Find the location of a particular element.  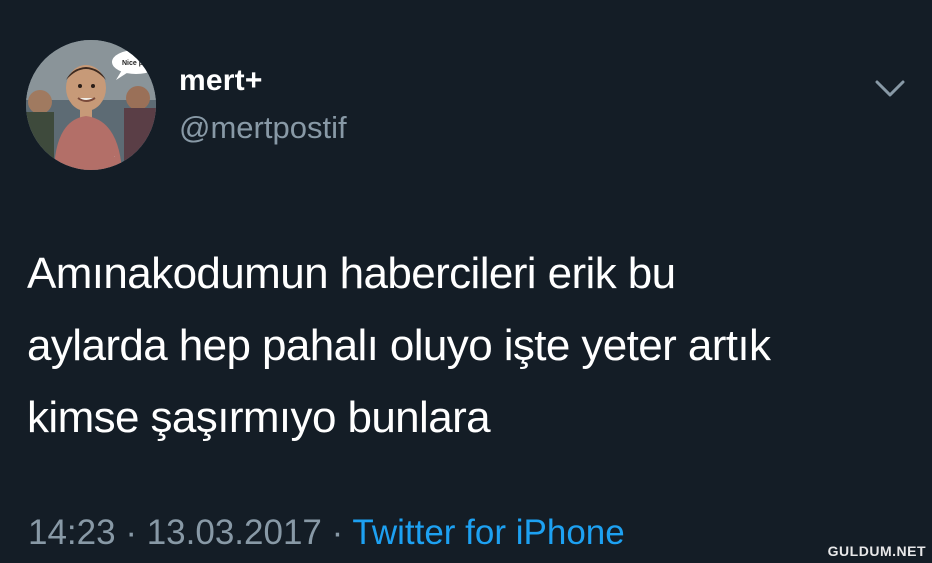

avatar-photo: Nice p · is located at coordinates (91, 105).